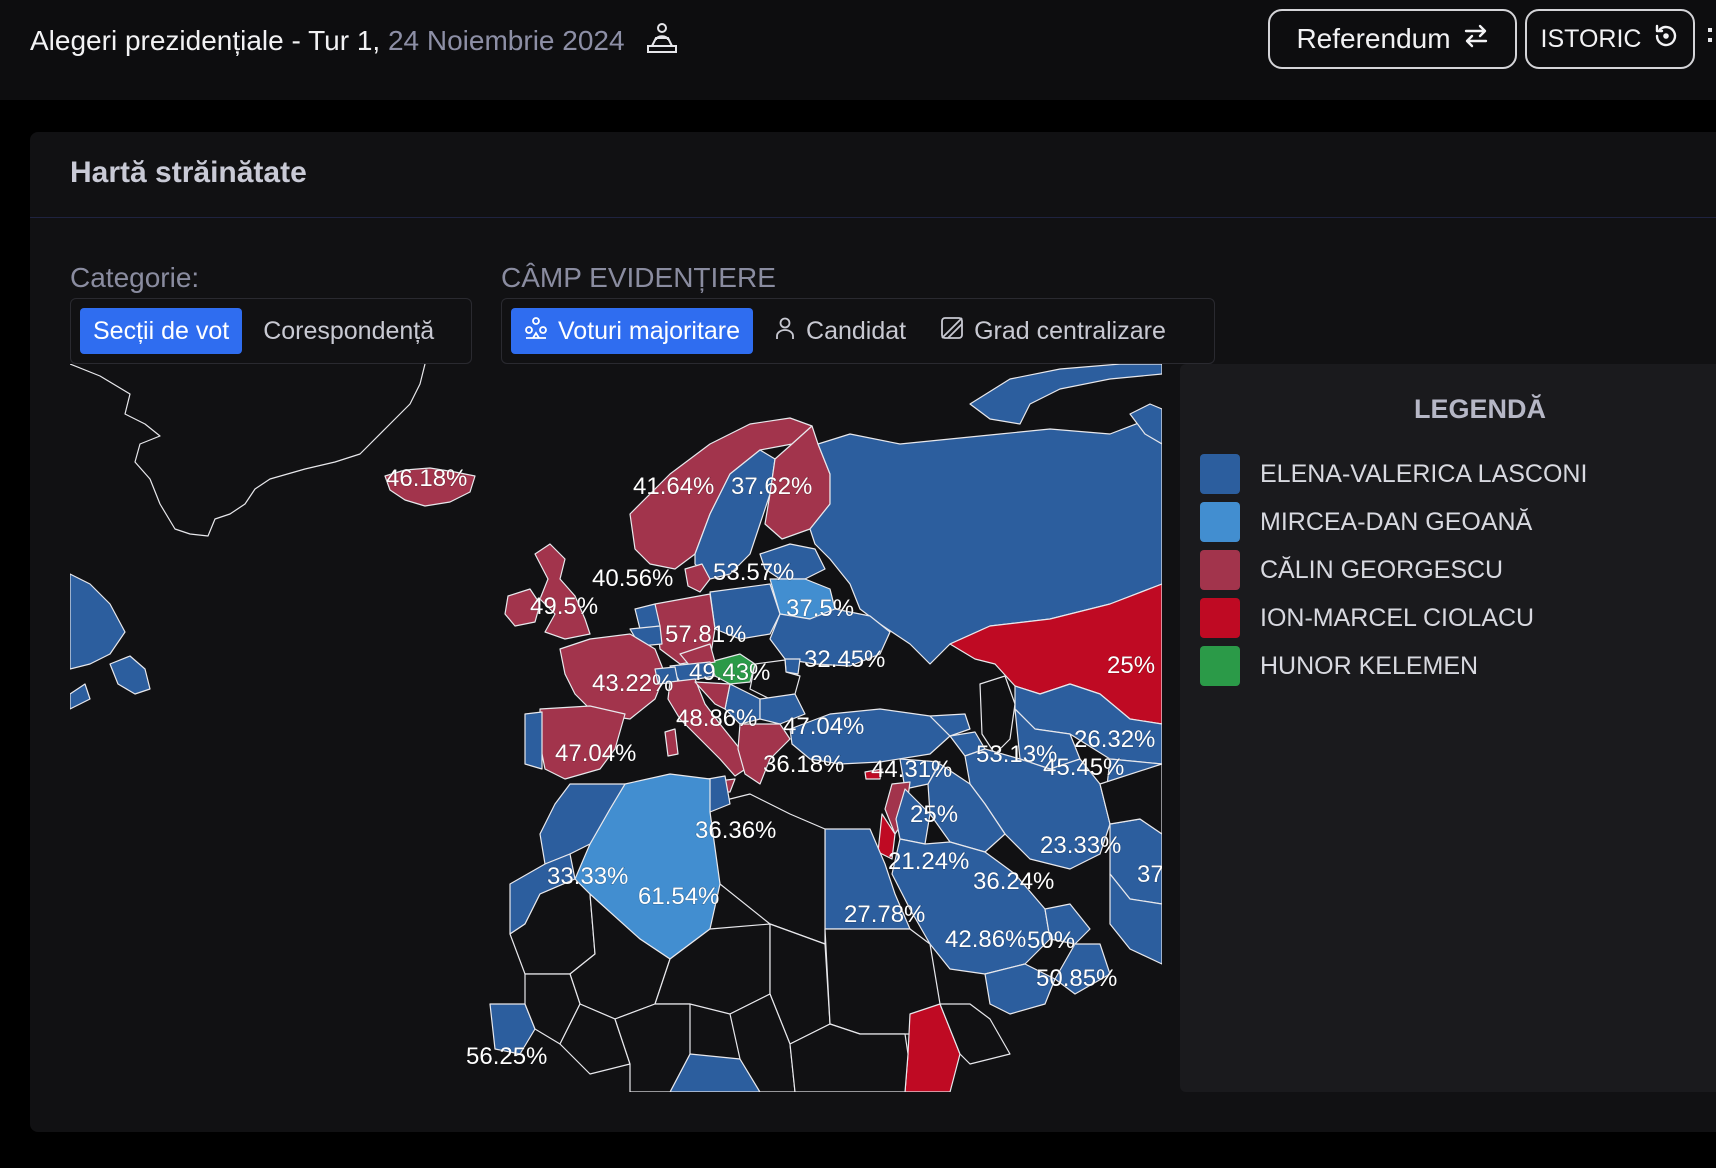  I want to click on more-icon, so click(1712, 39).